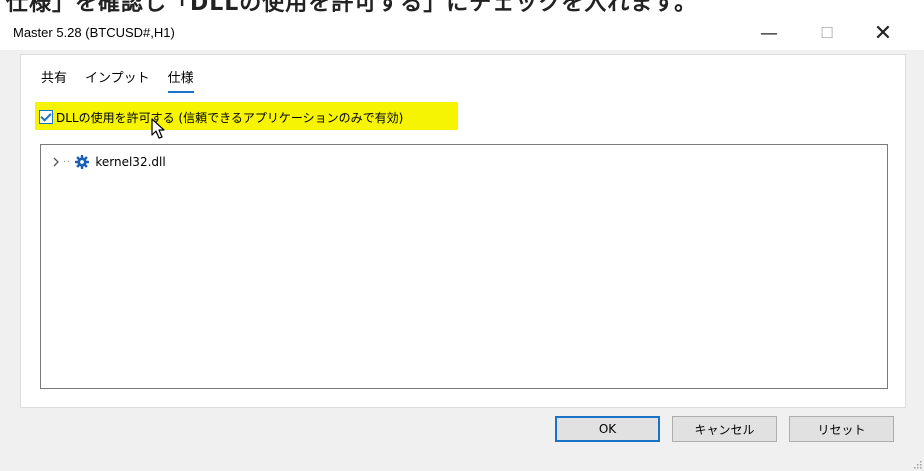 Image resolution: width=924 pixels, height=471 pixels. What do you see at coordinates (56, 162) in the screenshot?
I see `chevron-right-icon` at bounding box center [56, 162].